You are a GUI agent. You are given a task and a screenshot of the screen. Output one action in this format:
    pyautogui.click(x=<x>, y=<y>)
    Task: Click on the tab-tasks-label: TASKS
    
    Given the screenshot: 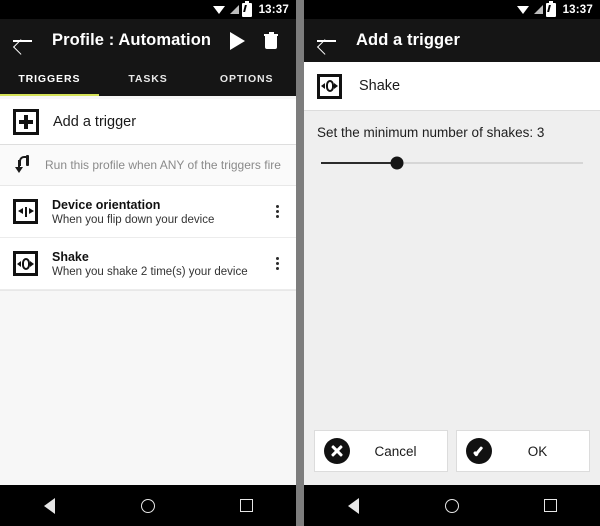 What is the action you would take?
    pyautogui.click(x=148, y=79)
    